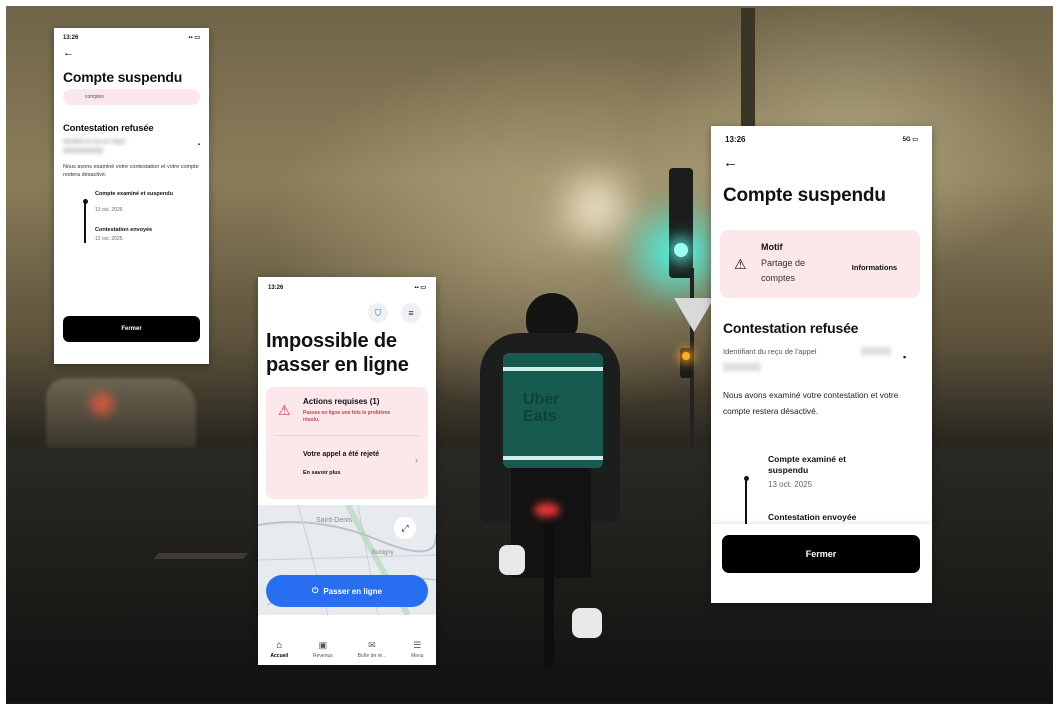  What do you see at coordinates (83, 150) in the screenshot?
I see `appeal-id-value` at bounding box center [83, 150].